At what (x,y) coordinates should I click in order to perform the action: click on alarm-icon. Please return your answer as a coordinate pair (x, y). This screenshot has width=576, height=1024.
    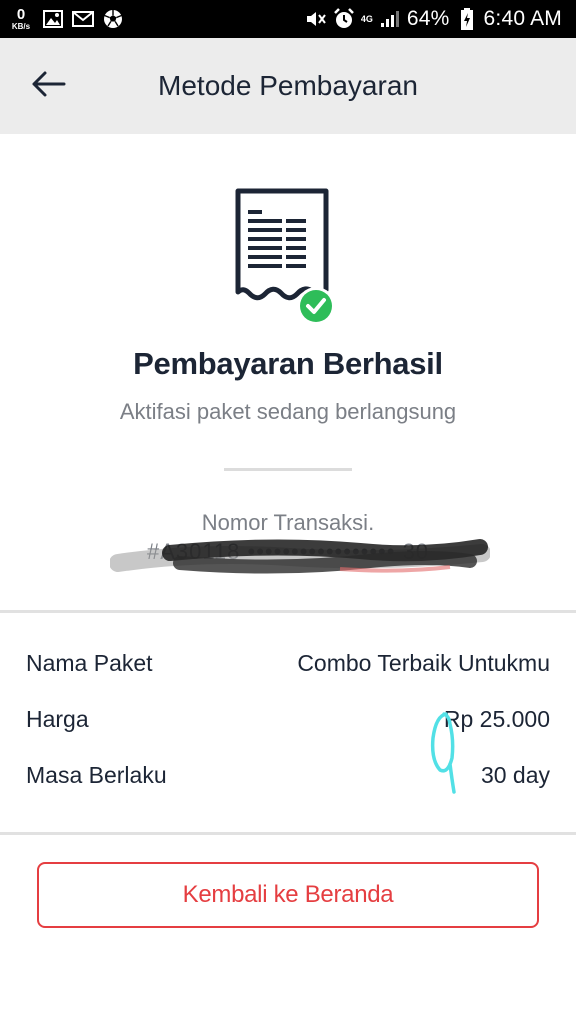
    Looking at the image, I should click on (344, 19).